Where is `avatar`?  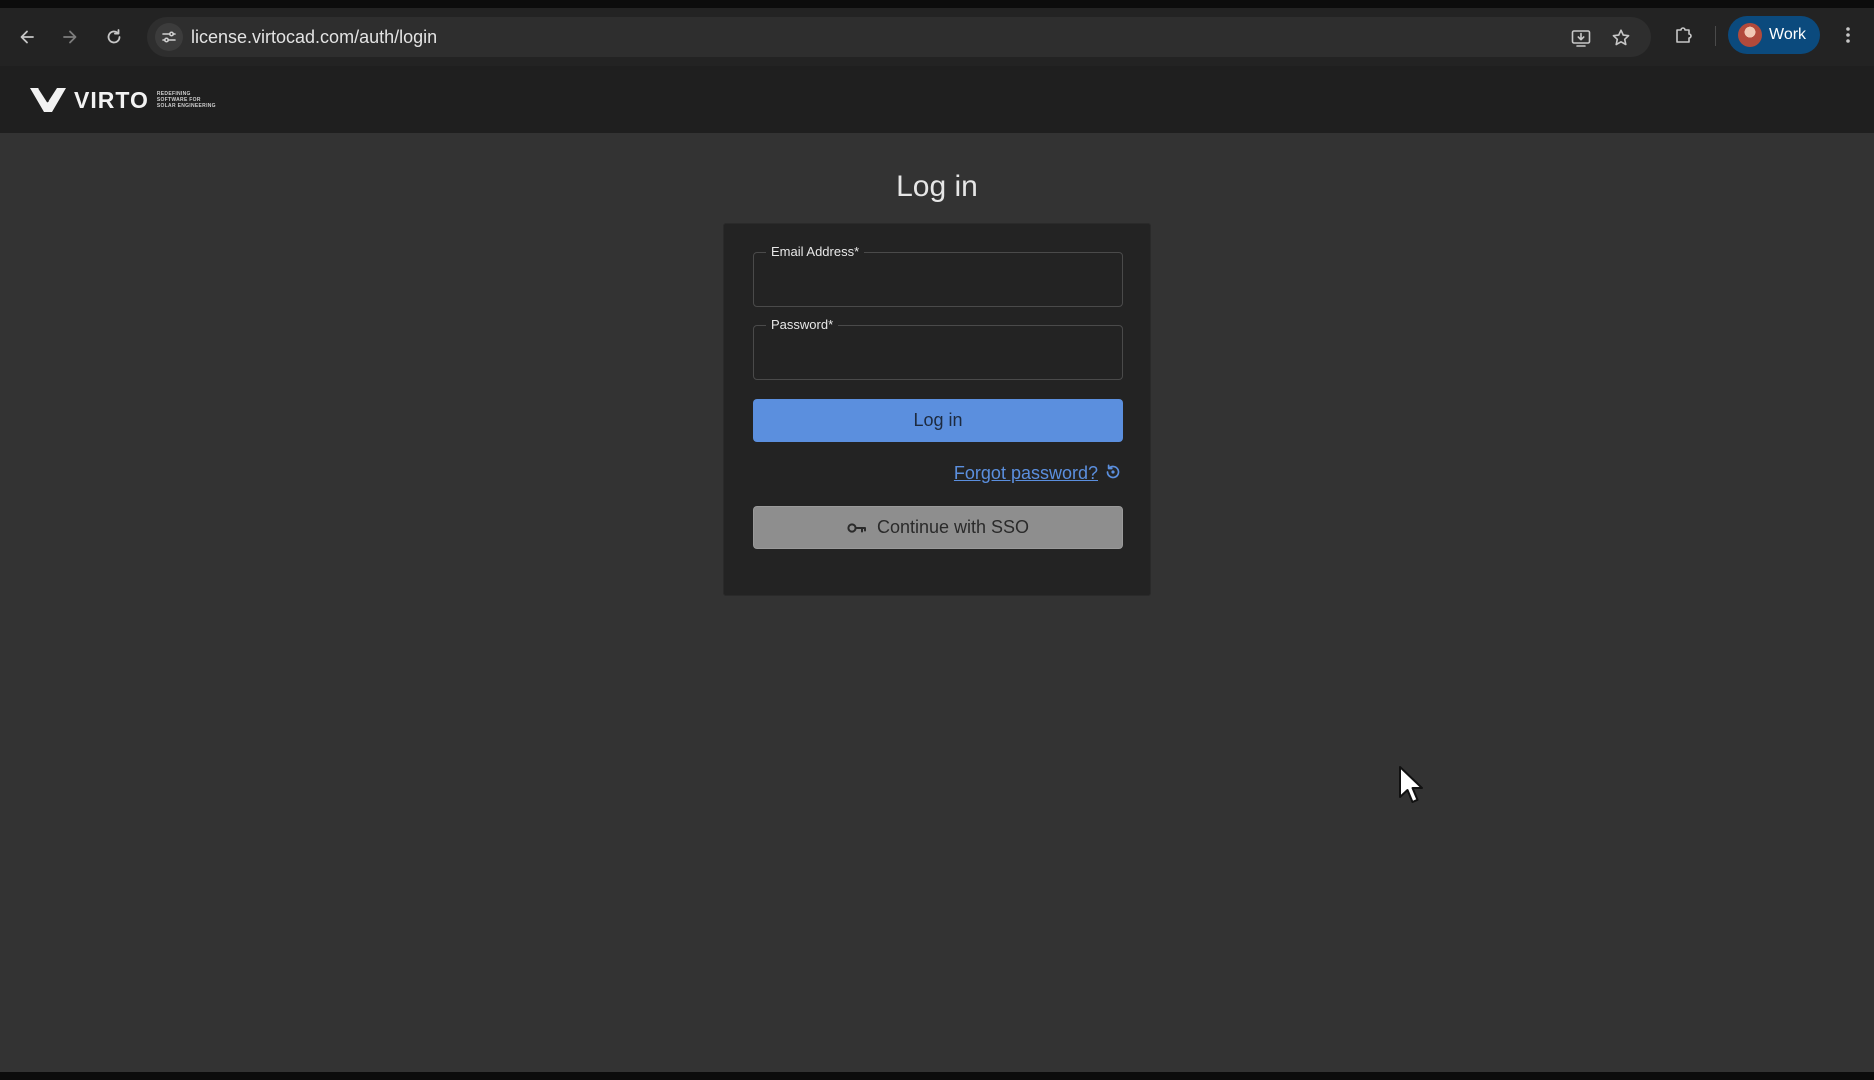 avatar is located at coordinates (1750, 35).